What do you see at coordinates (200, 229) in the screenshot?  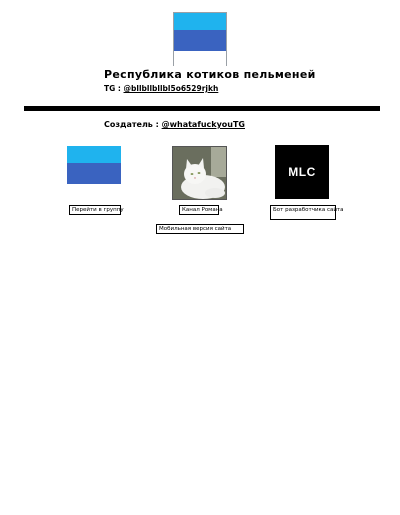 I see `mobile-version-button: Мобильная версия сайта` at bounding box center [200, 229].